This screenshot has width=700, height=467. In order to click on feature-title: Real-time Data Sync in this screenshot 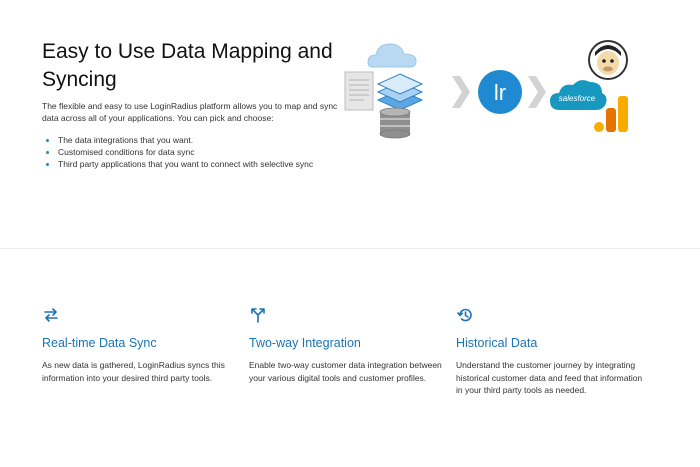, I will do `click(99, 343)`.